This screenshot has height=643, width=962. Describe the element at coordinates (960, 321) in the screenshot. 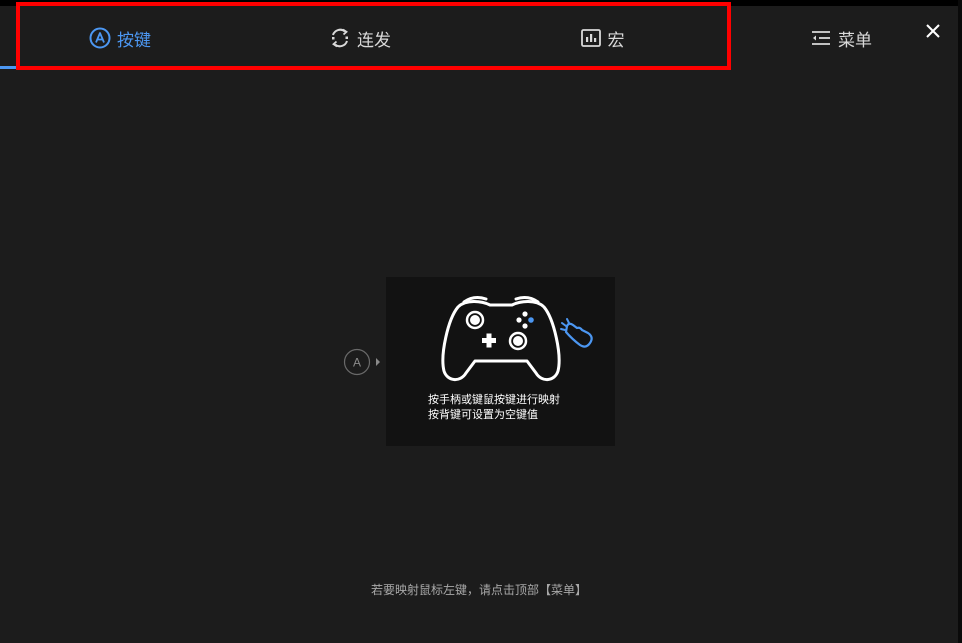

I see `window-edge` at that location.